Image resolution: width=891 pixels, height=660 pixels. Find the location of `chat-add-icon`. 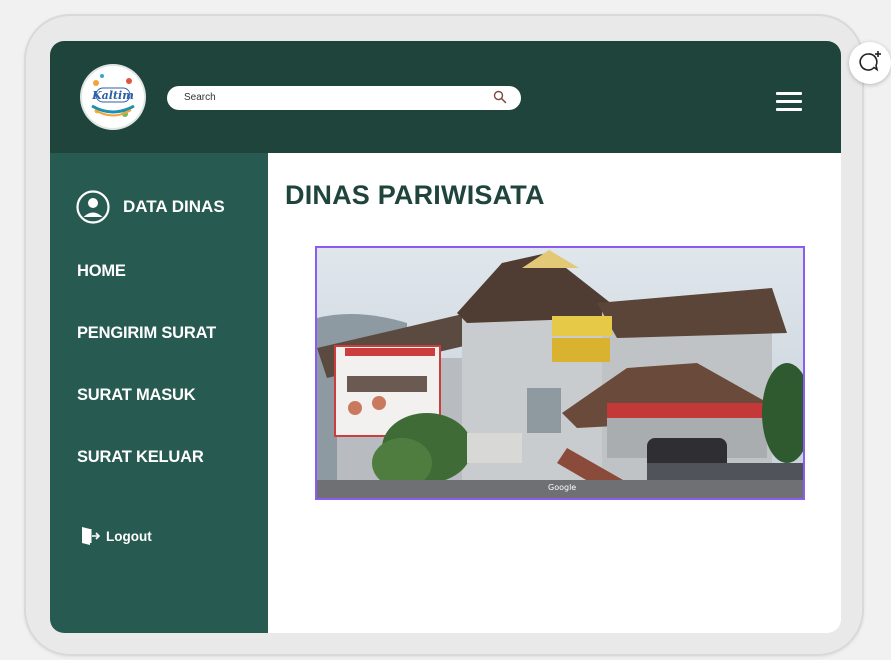

chat-add-icon is located at coordinates (870, 61).